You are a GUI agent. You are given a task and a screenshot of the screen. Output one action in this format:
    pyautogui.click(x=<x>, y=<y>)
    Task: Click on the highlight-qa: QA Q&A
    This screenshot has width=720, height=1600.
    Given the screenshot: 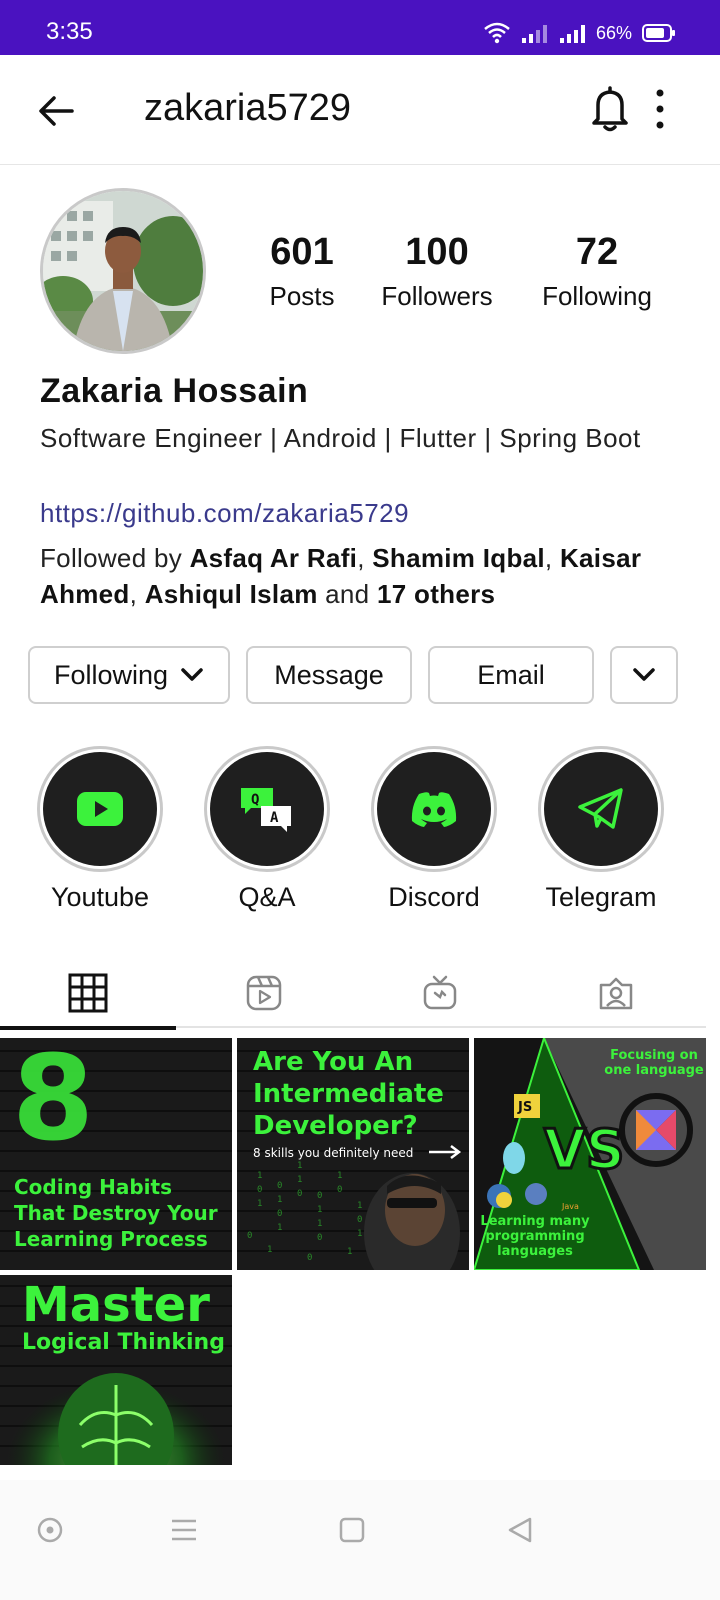 What is the action you would take?
    pyautogui.click(x=267, y=829)
    